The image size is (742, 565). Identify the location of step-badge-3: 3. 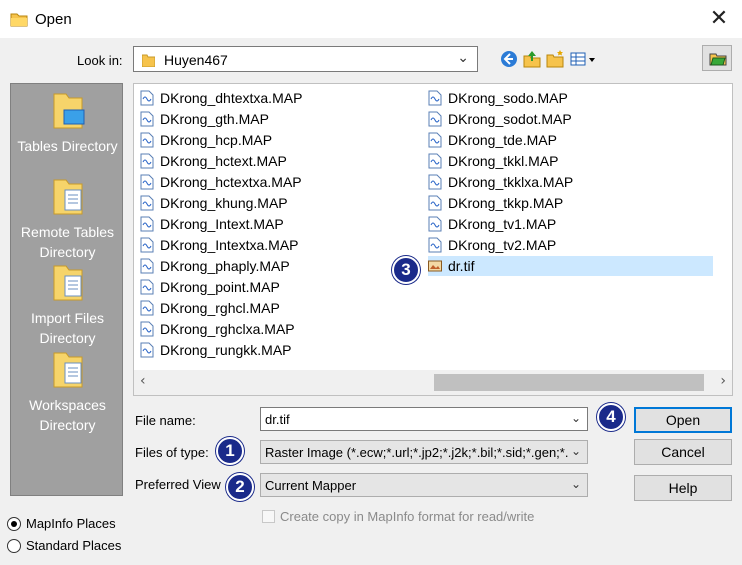
(406, 270).